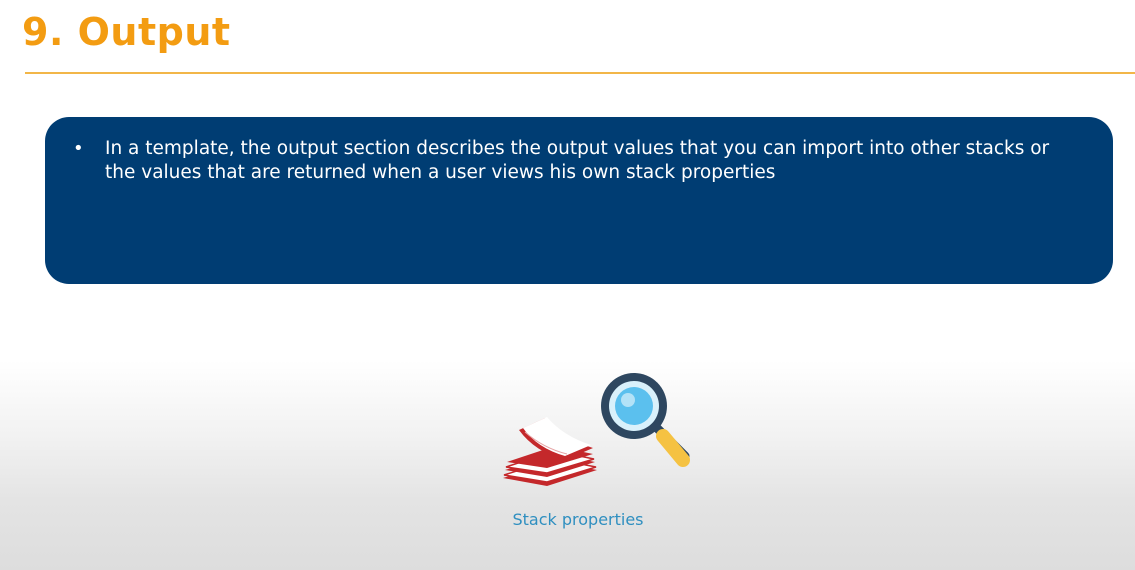 The width and height of the screenshot is (1135, 570). I want to click on stack-properties-illustration, so click(596, 429).